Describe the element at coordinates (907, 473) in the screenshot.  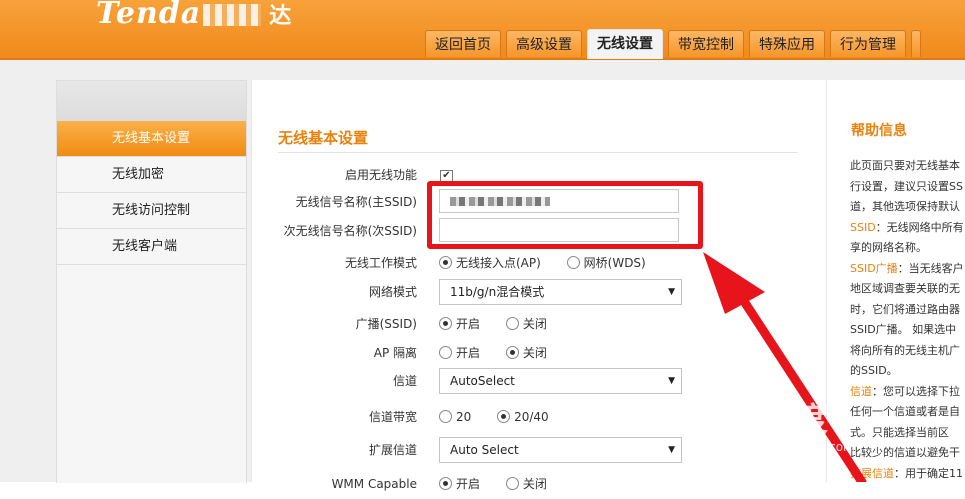
I see `help-line: 扩展信道：用于确定11` at that location.